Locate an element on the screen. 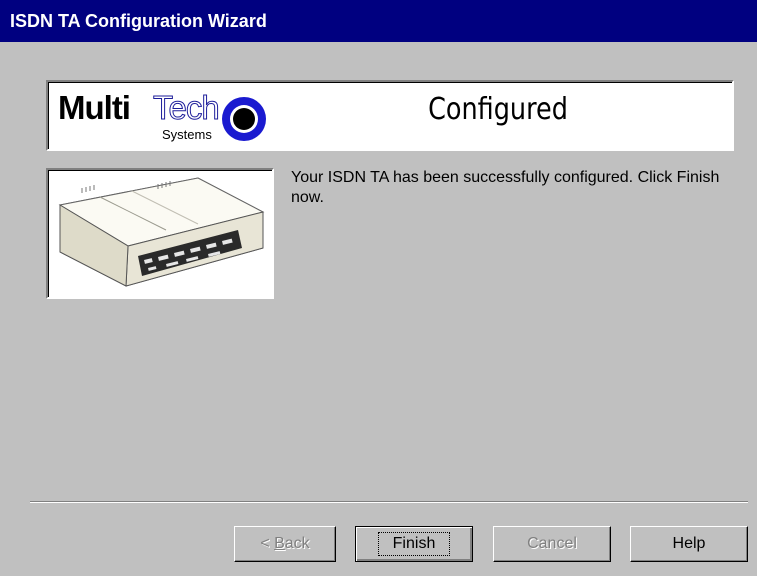 This screenshot has height=576, width=757. page-title: Configured is located at coordinates (498, 109).